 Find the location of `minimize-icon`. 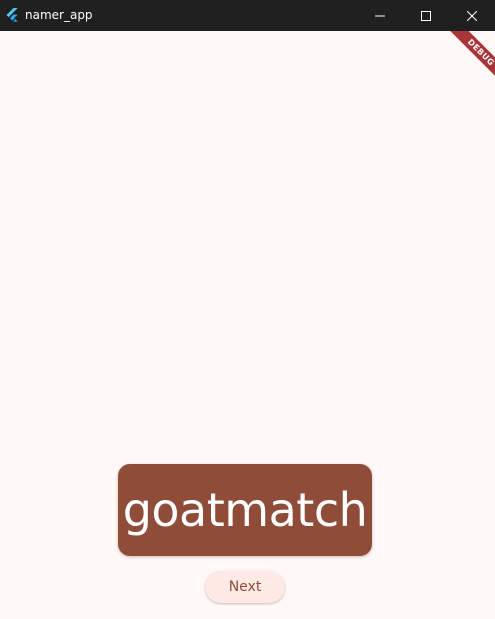

minimize-icon is located at coordinates (380, 15).